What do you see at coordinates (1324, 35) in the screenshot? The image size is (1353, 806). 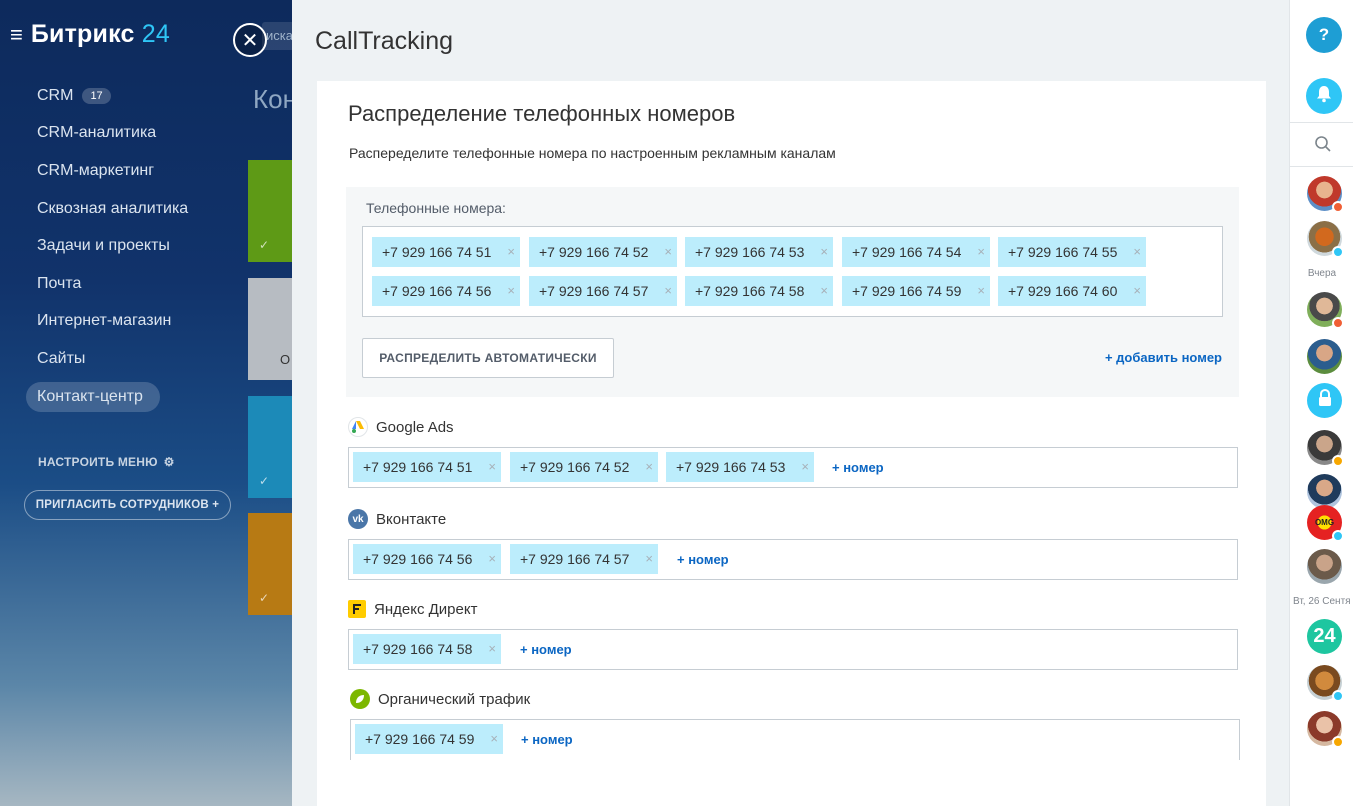 I see `help-button: ?` at bounding box center [1324, 35].